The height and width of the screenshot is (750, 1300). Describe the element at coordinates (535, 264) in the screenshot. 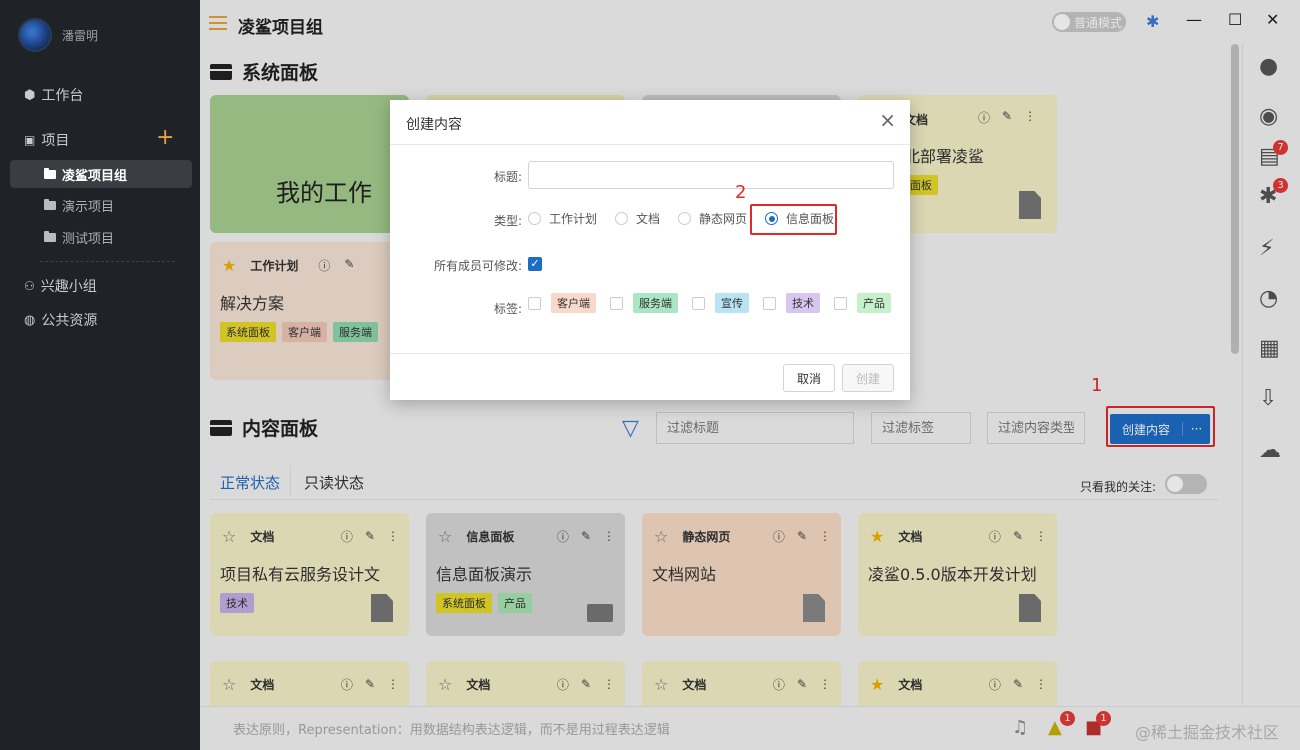

I see `all-edit-checkbox: ✓` at that location.